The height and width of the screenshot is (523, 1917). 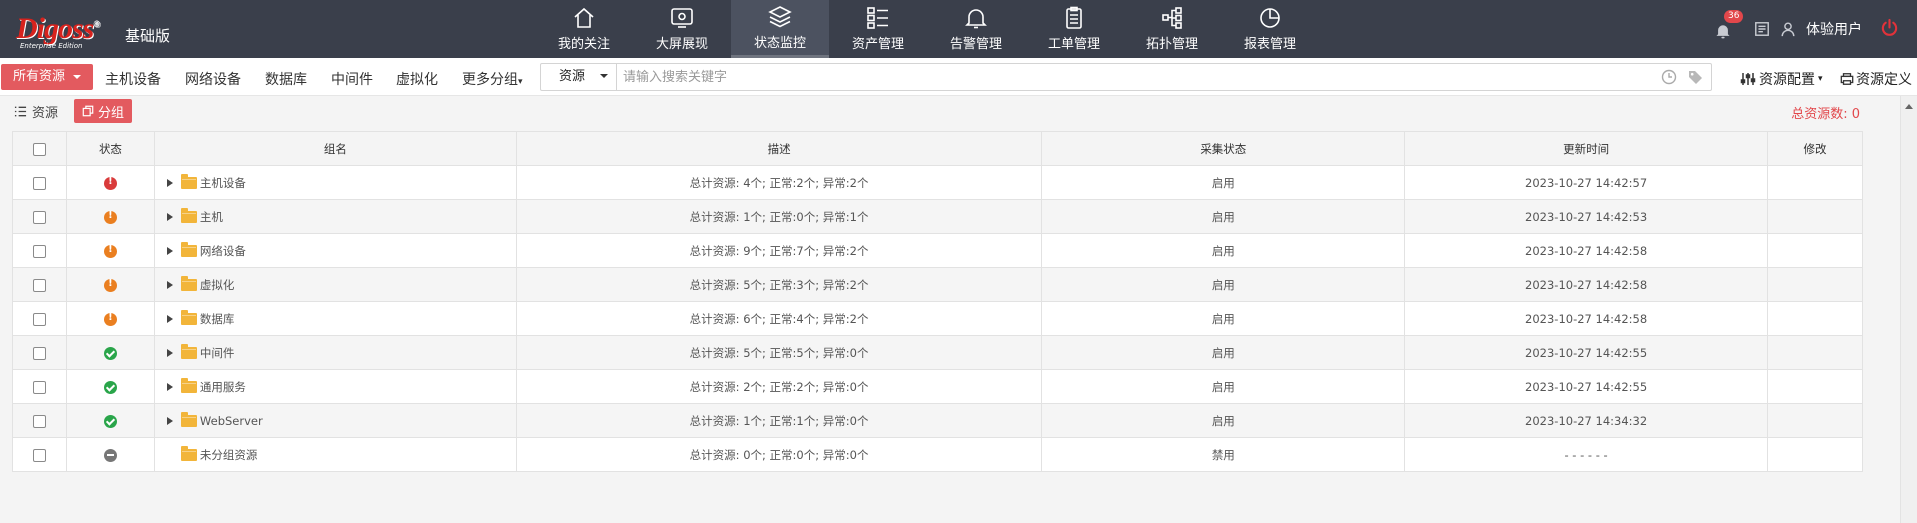 What do you see at coordinates (1788, 29) in the screenshot?
I see `user-icon` at bounding box center [1788, 29].